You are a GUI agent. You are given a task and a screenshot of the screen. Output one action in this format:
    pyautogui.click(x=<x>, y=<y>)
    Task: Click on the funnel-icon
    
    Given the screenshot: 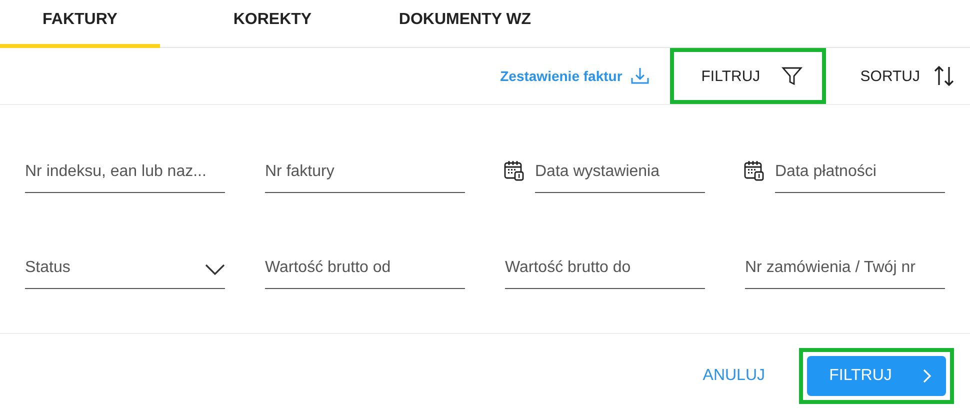 What is the action you would take?
    pyautogui.click(x=792, y=76)
    